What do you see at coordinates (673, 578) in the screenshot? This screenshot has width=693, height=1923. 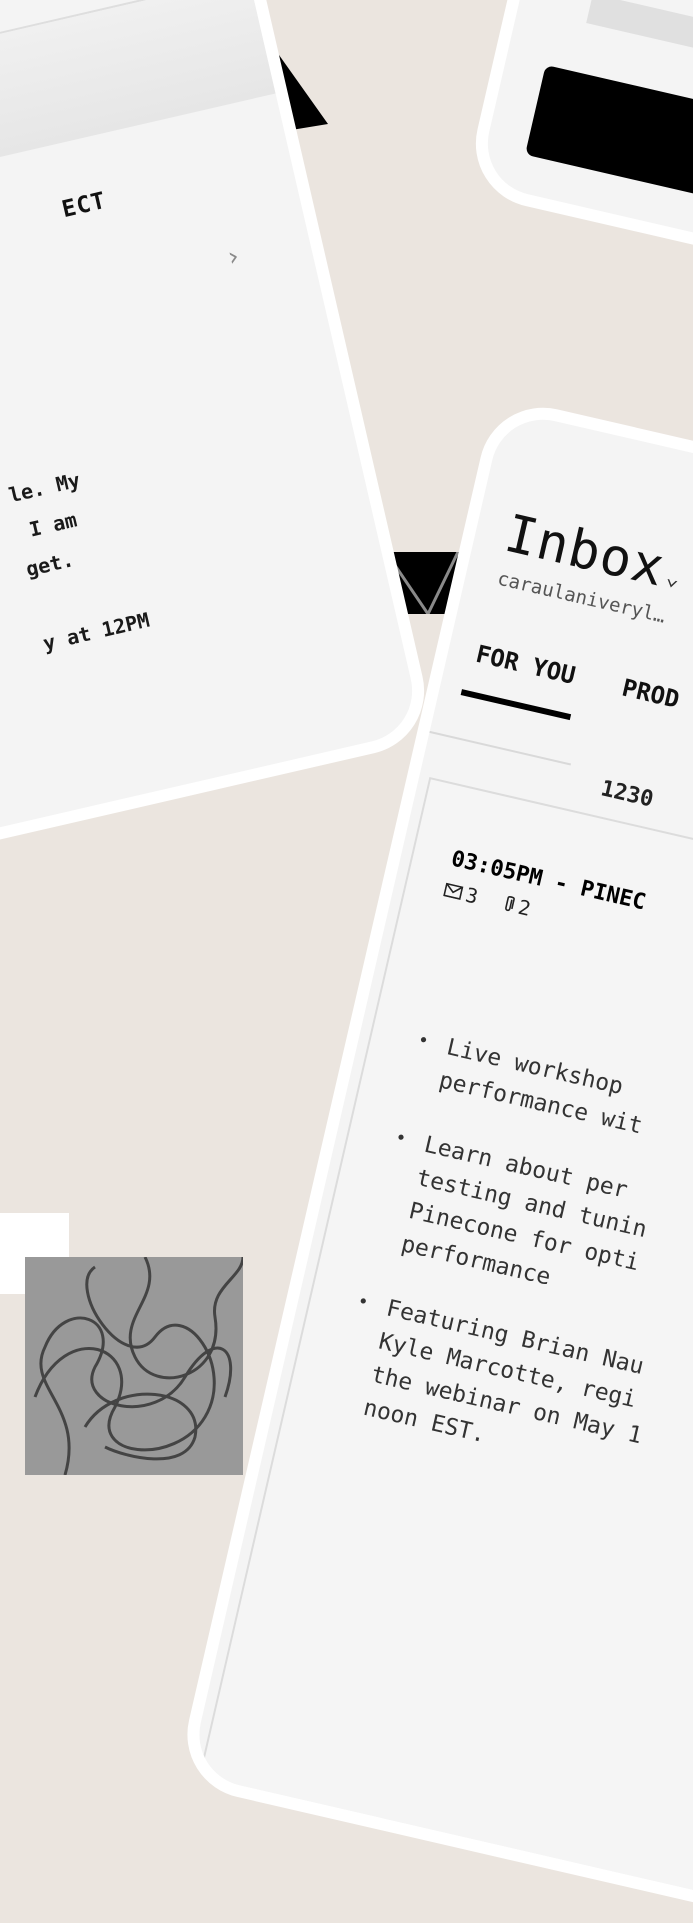 I see `chevron-down-icon: ⌄` at bounding box center [673, 578].